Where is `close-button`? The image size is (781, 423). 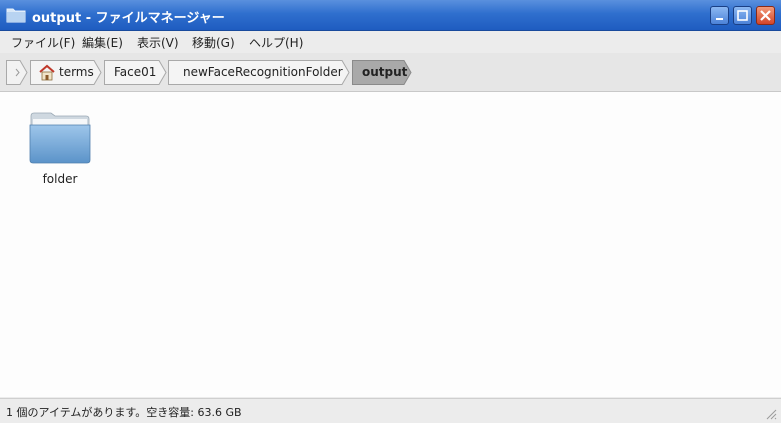 close-button is located at coordinates (765, 15).